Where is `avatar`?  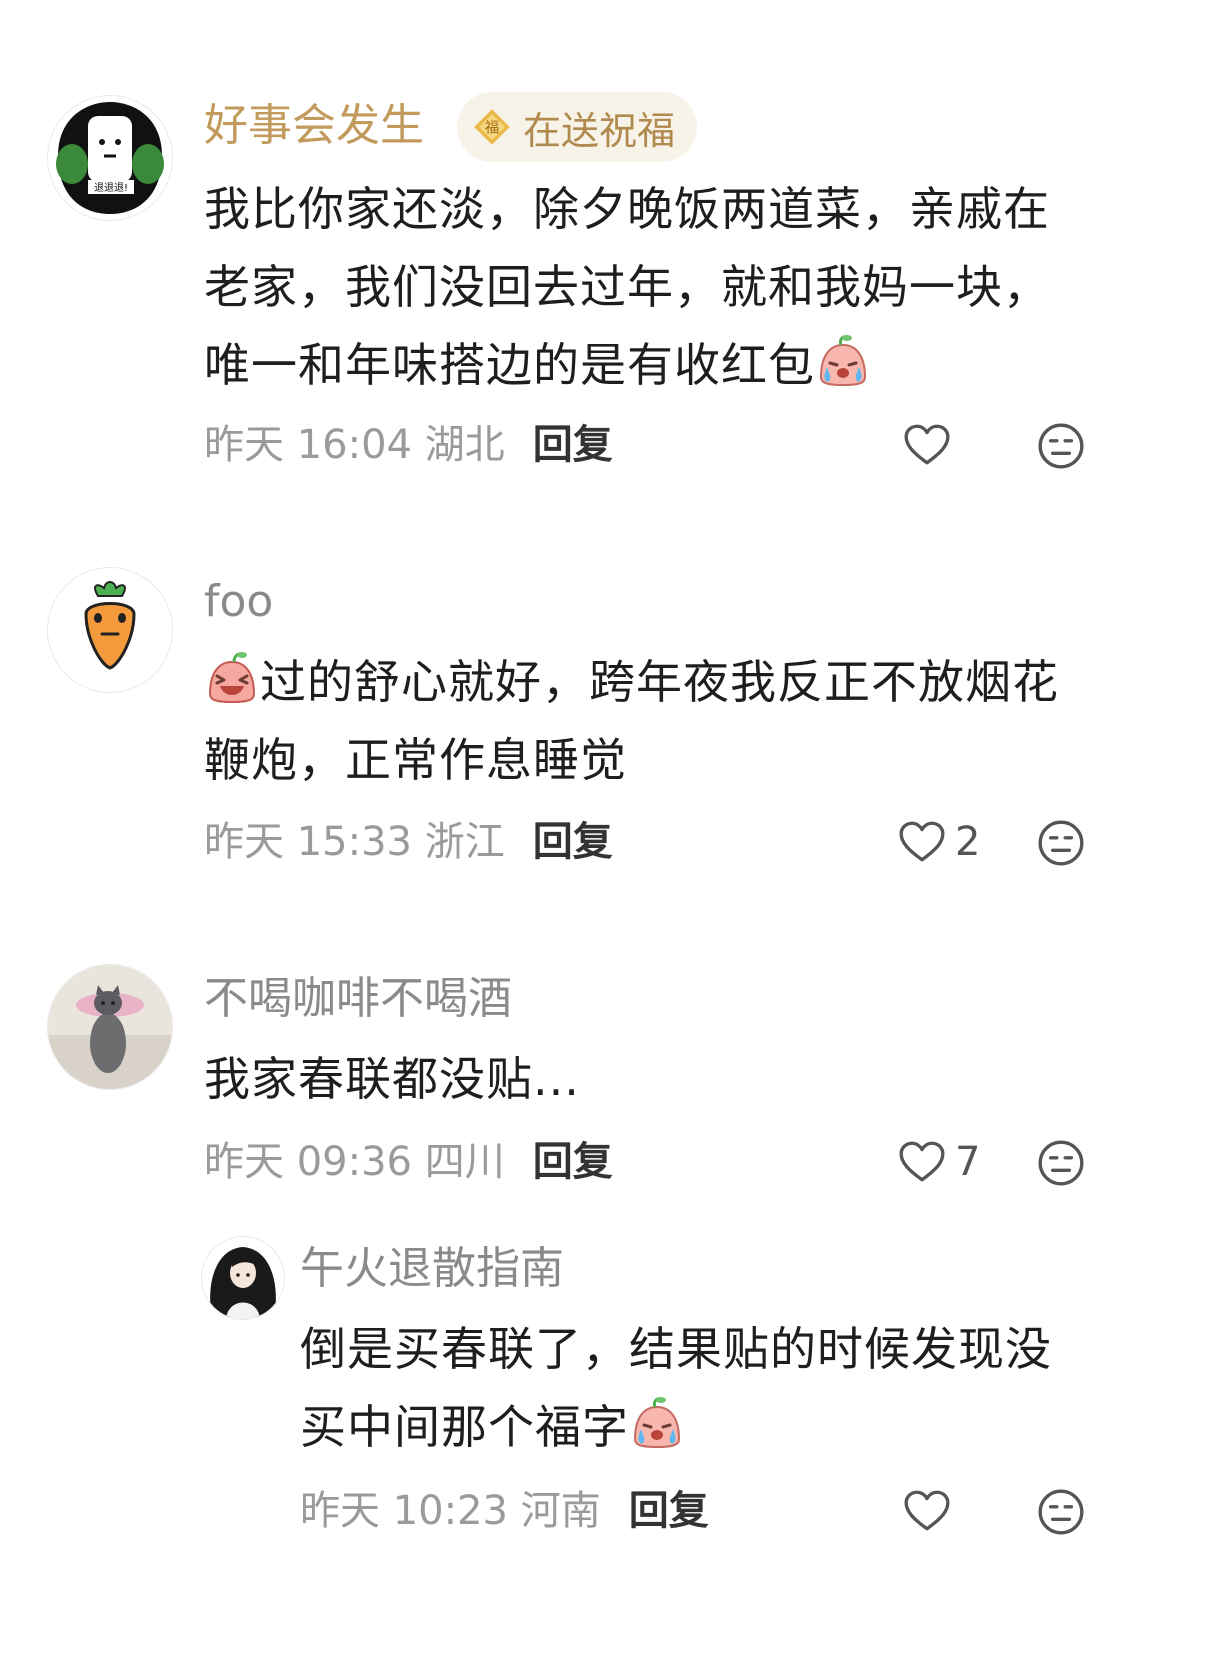 avatar is located at coordinates (243, 1278).